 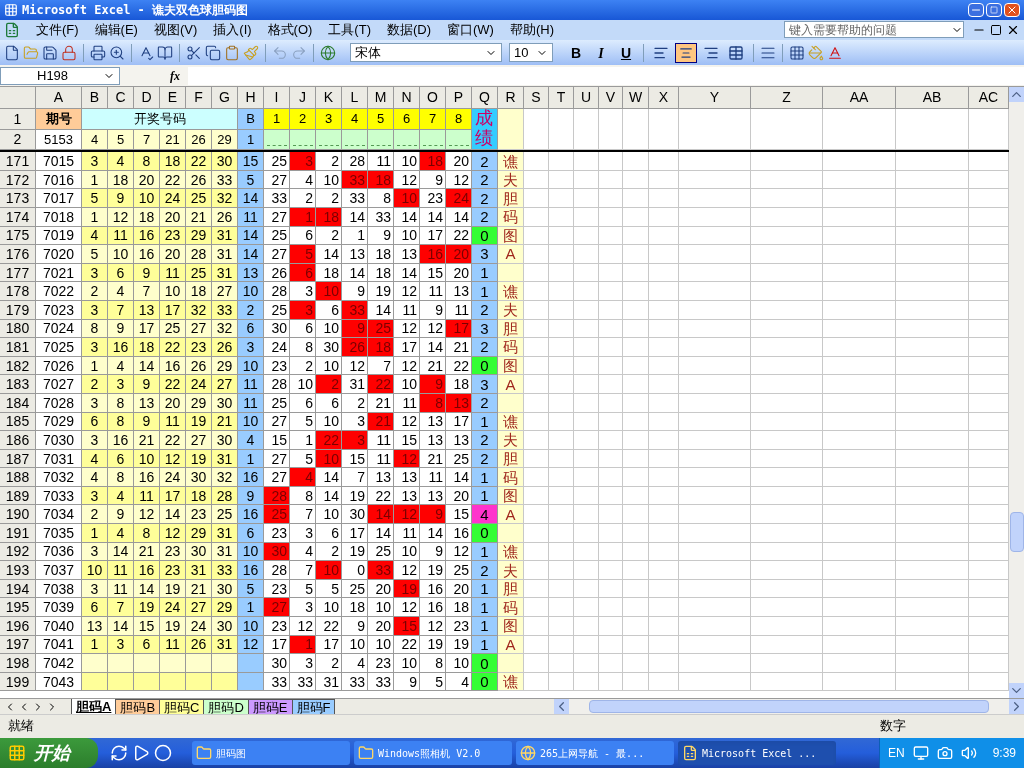 What do you see at coordinates (18, 570) in the screenshot?
I see `row-header: 193` at bounding box center [18, 570].